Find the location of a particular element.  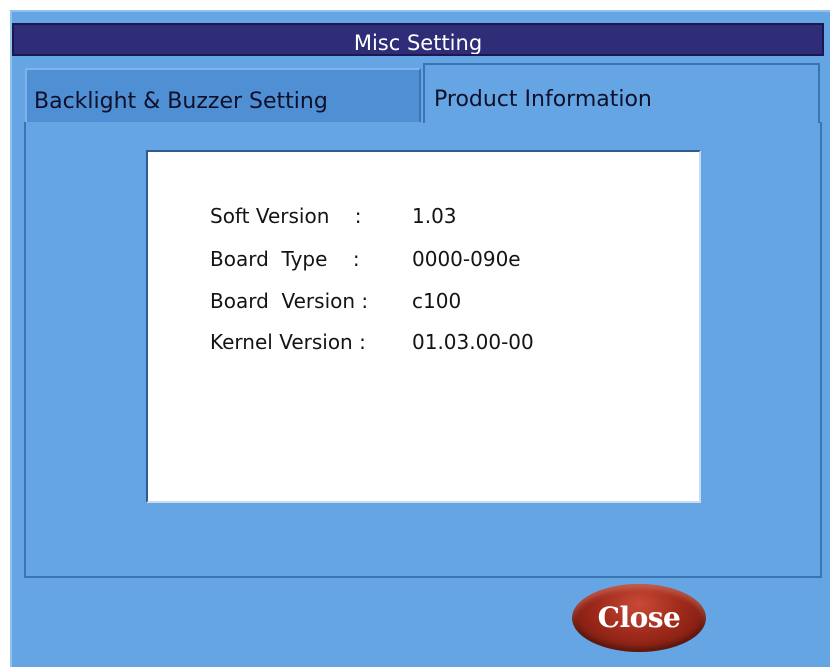

tab-product-information: Product Information is located at coordinates (621, 93).